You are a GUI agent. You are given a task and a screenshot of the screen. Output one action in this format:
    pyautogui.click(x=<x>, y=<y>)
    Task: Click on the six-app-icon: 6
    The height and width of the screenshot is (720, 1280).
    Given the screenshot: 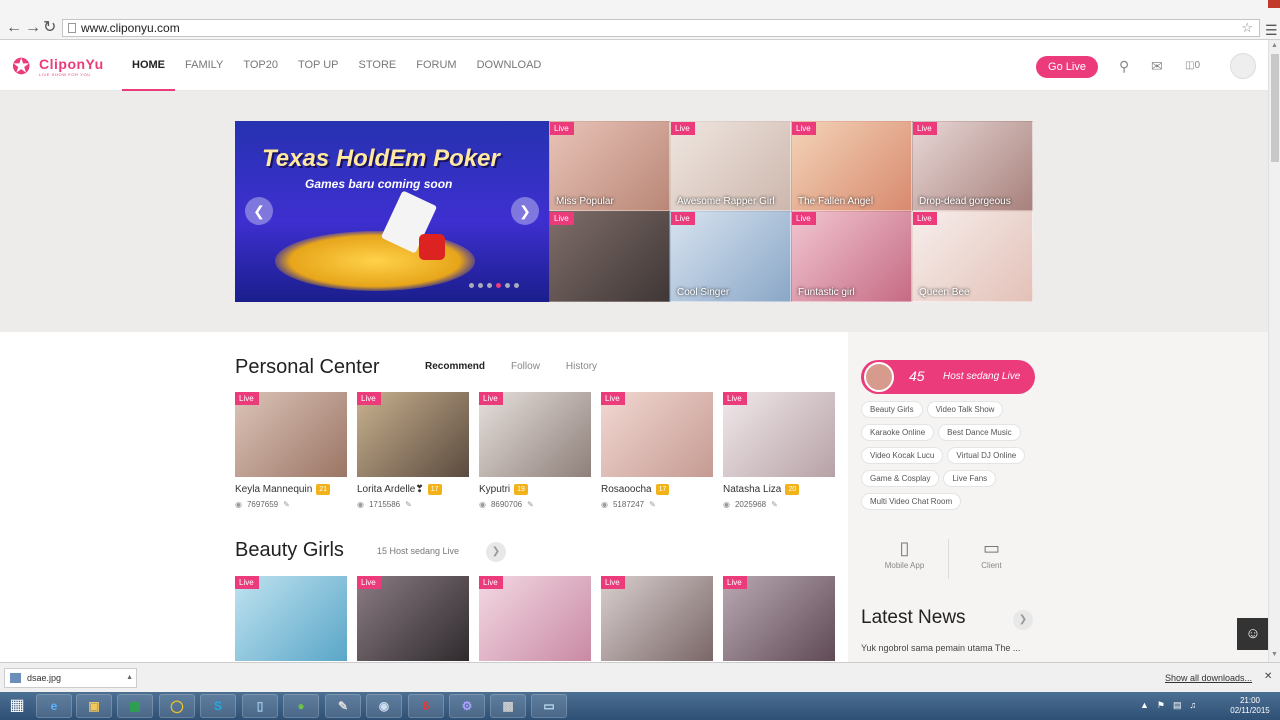 What is the action you would take?
    pyautogui.click(x=426, y=706)
    